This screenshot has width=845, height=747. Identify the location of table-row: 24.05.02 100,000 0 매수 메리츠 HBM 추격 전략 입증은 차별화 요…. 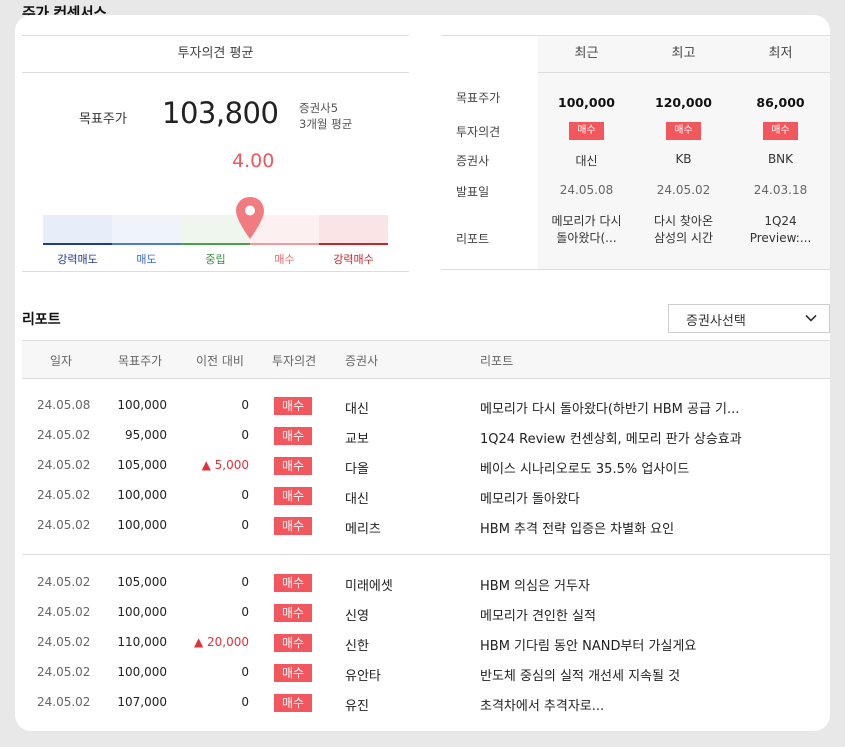
(426, 527).